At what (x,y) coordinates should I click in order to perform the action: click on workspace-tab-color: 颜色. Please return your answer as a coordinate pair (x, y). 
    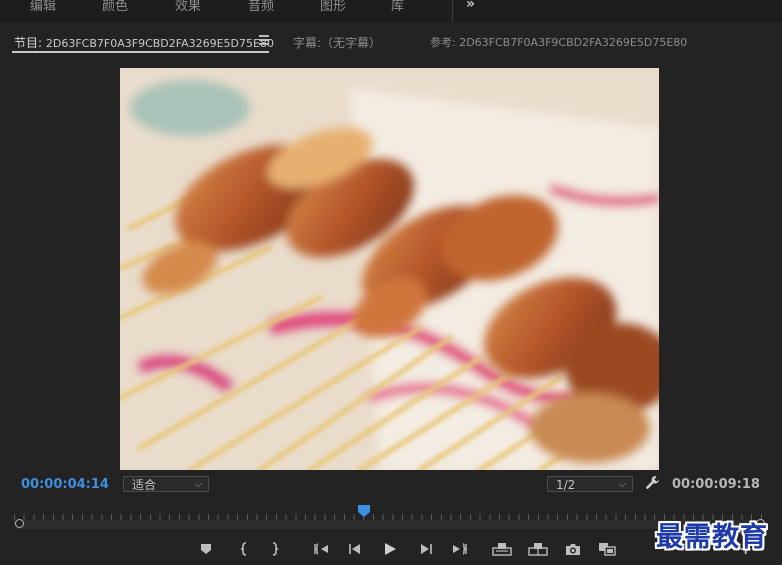
    Looking at the image, I should click on (115, 7).